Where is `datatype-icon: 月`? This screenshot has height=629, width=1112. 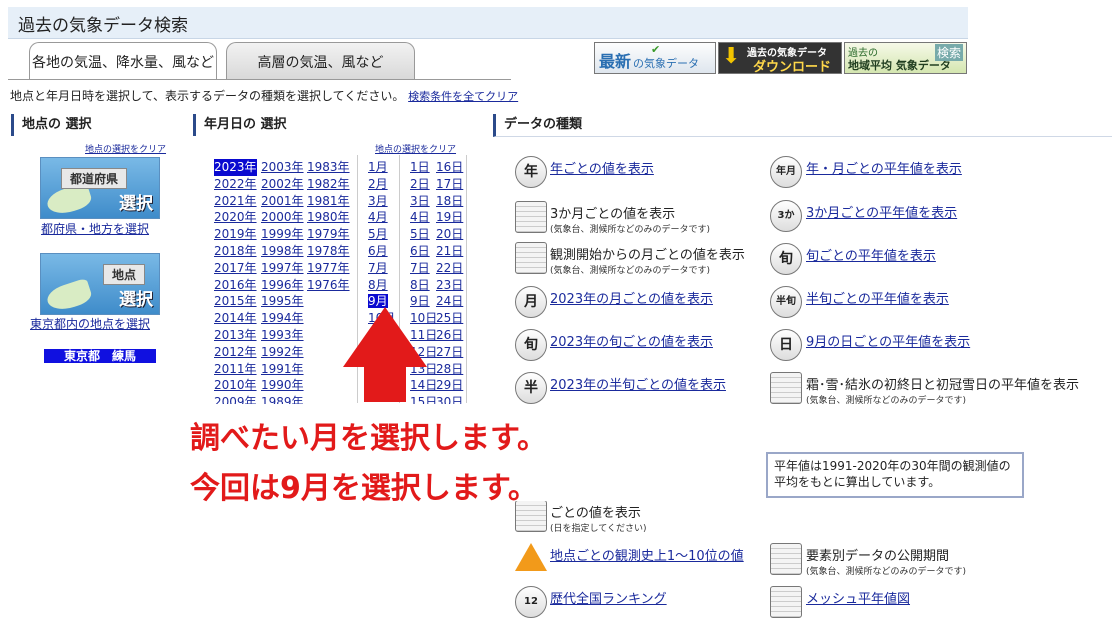
datatype-icon: 月 is located at coordinates (531, 302).